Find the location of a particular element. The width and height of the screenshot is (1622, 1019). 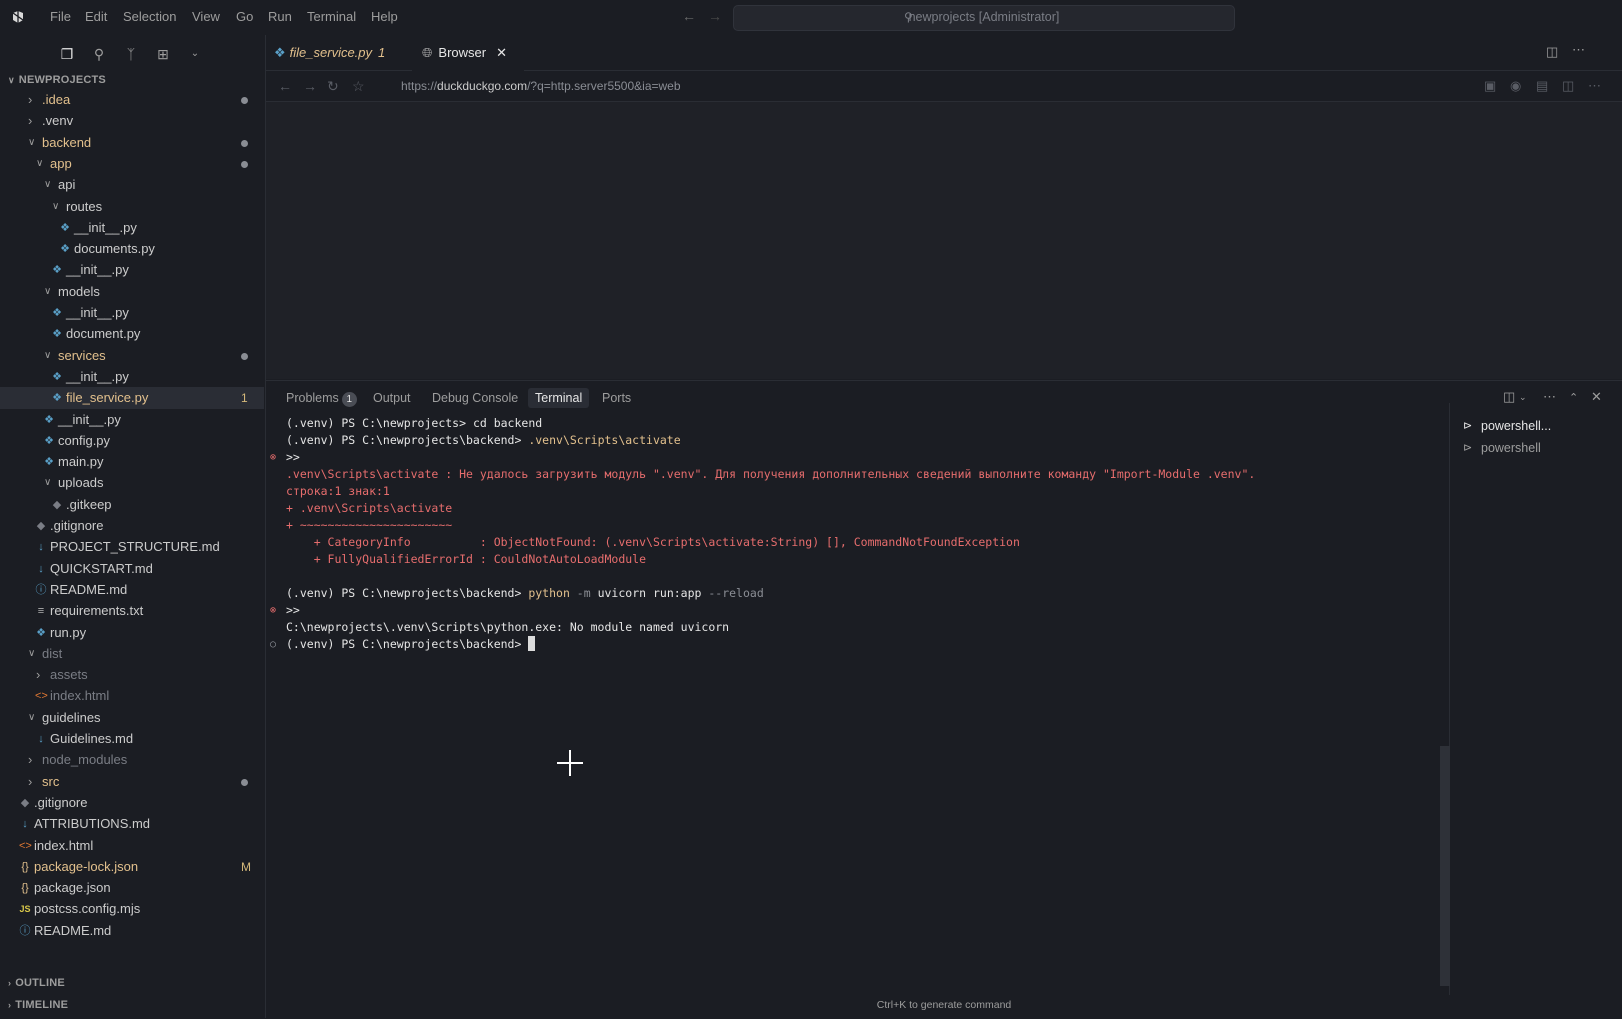

source-control-icon: ᛉ is located at coordinates (131, 54).